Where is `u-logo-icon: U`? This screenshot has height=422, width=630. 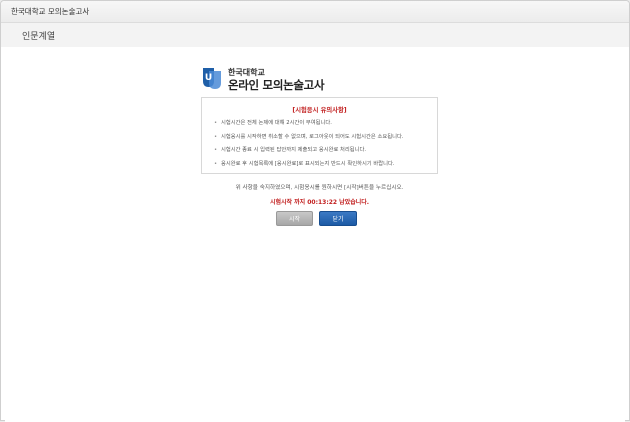 u-logo-icon: U is located at coordinates (212, 78).